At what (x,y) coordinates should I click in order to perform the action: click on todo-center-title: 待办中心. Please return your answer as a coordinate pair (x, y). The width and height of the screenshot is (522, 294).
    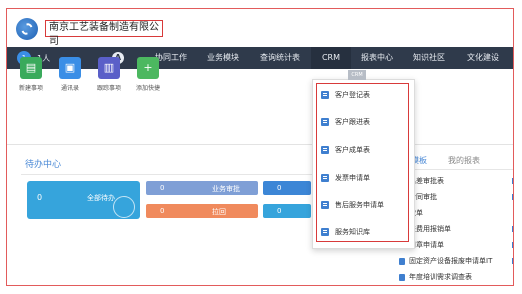
    Looking at the image, I should click on (43, 165).